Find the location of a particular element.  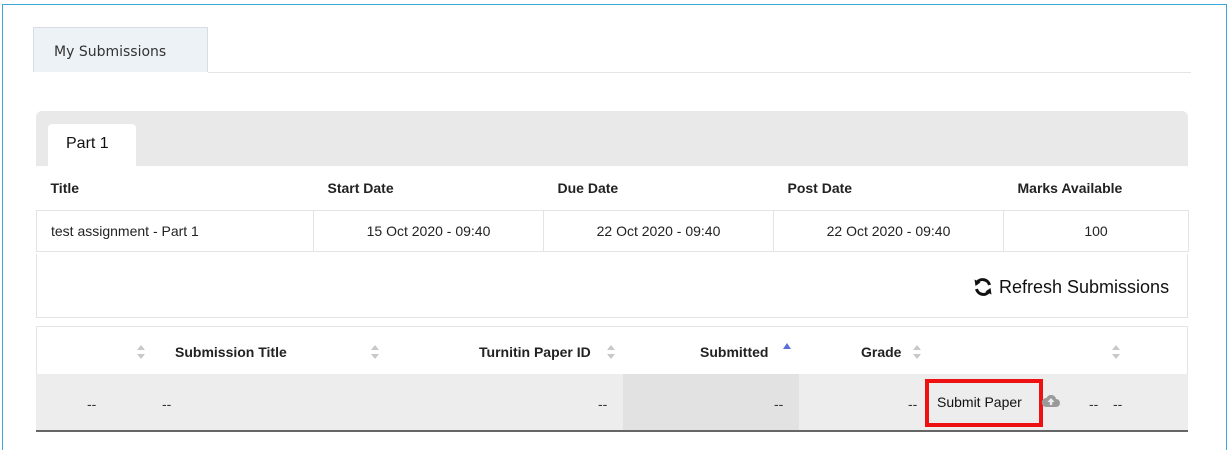

refresh-submissions-label: Refresh Submissions is located at coordinates (1084, 286).